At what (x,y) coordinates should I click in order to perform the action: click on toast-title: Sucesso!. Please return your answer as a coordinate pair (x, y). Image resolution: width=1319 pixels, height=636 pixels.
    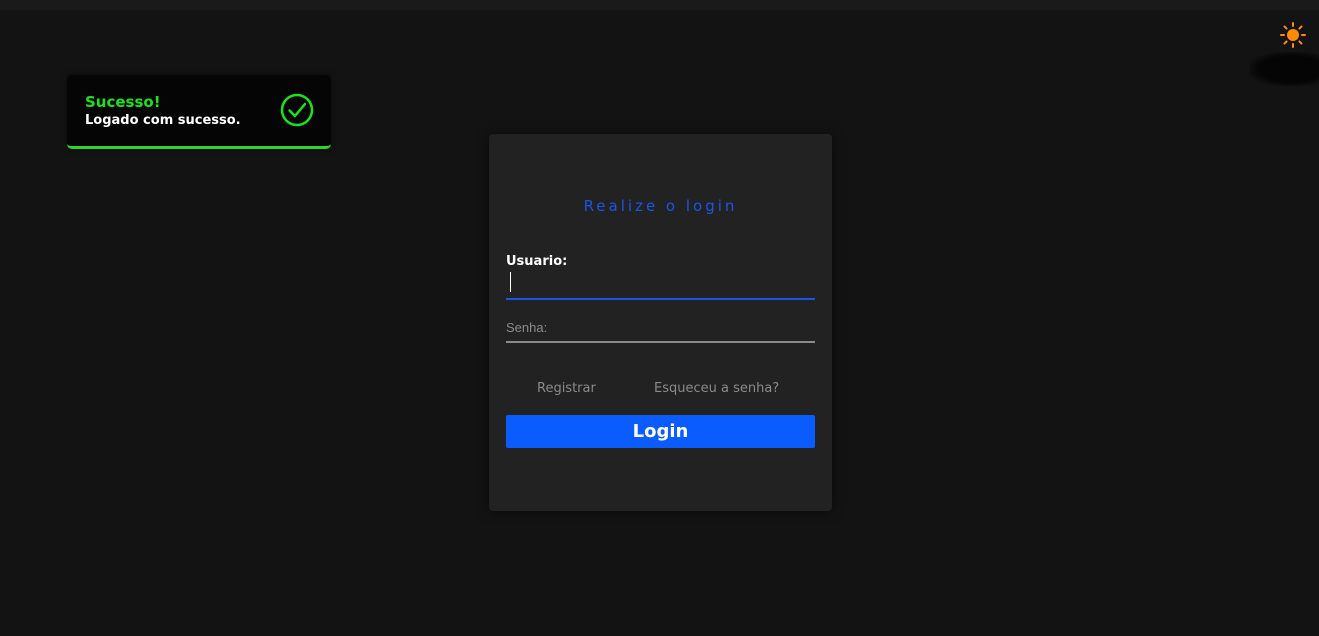
    Looking at the image, I should click on (123, 102).